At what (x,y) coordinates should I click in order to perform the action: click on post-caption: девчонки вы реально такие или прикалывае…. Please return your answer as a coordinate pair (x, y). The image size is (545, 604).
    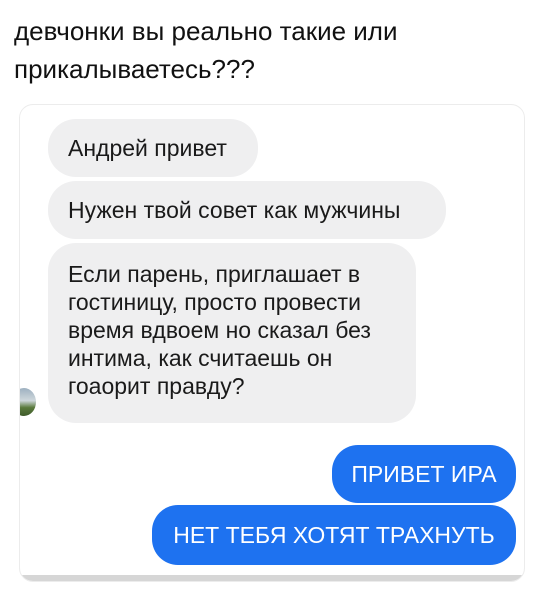
    Looking at the image, I should click on (274, 50).